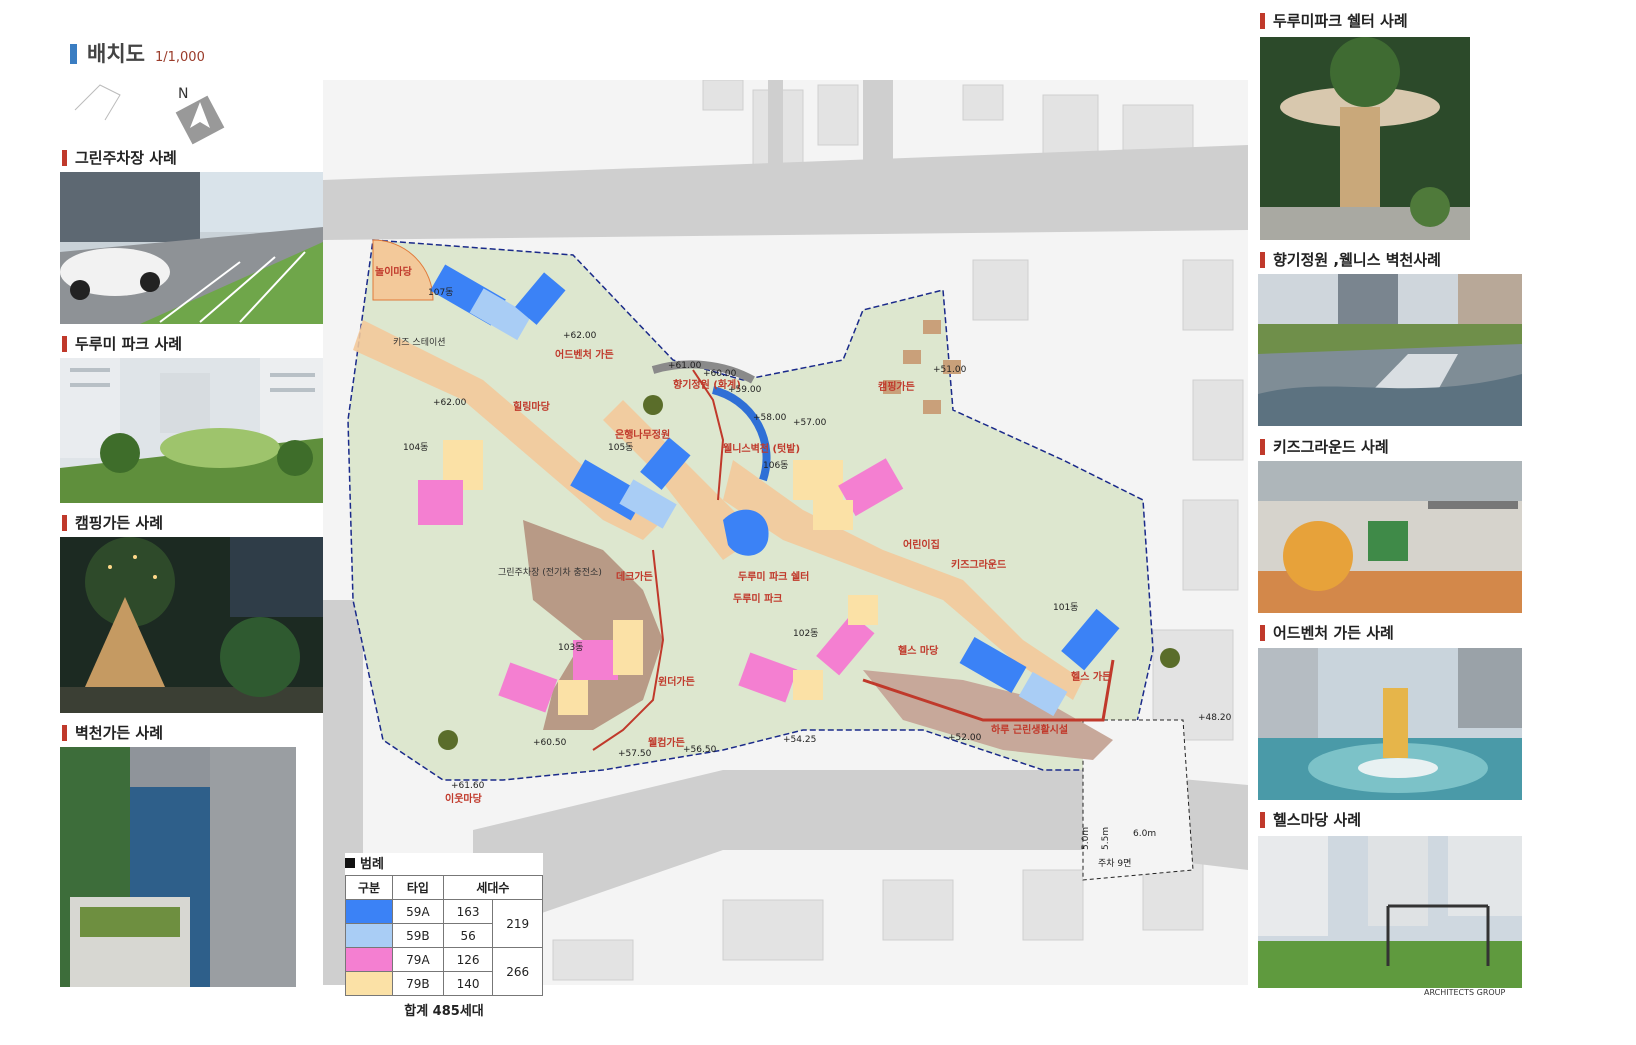 The image size is (1636, 1045). Describe the element at coordinates (745, 390) in the screenshot. I see `svg-text: +59.00` at that location.